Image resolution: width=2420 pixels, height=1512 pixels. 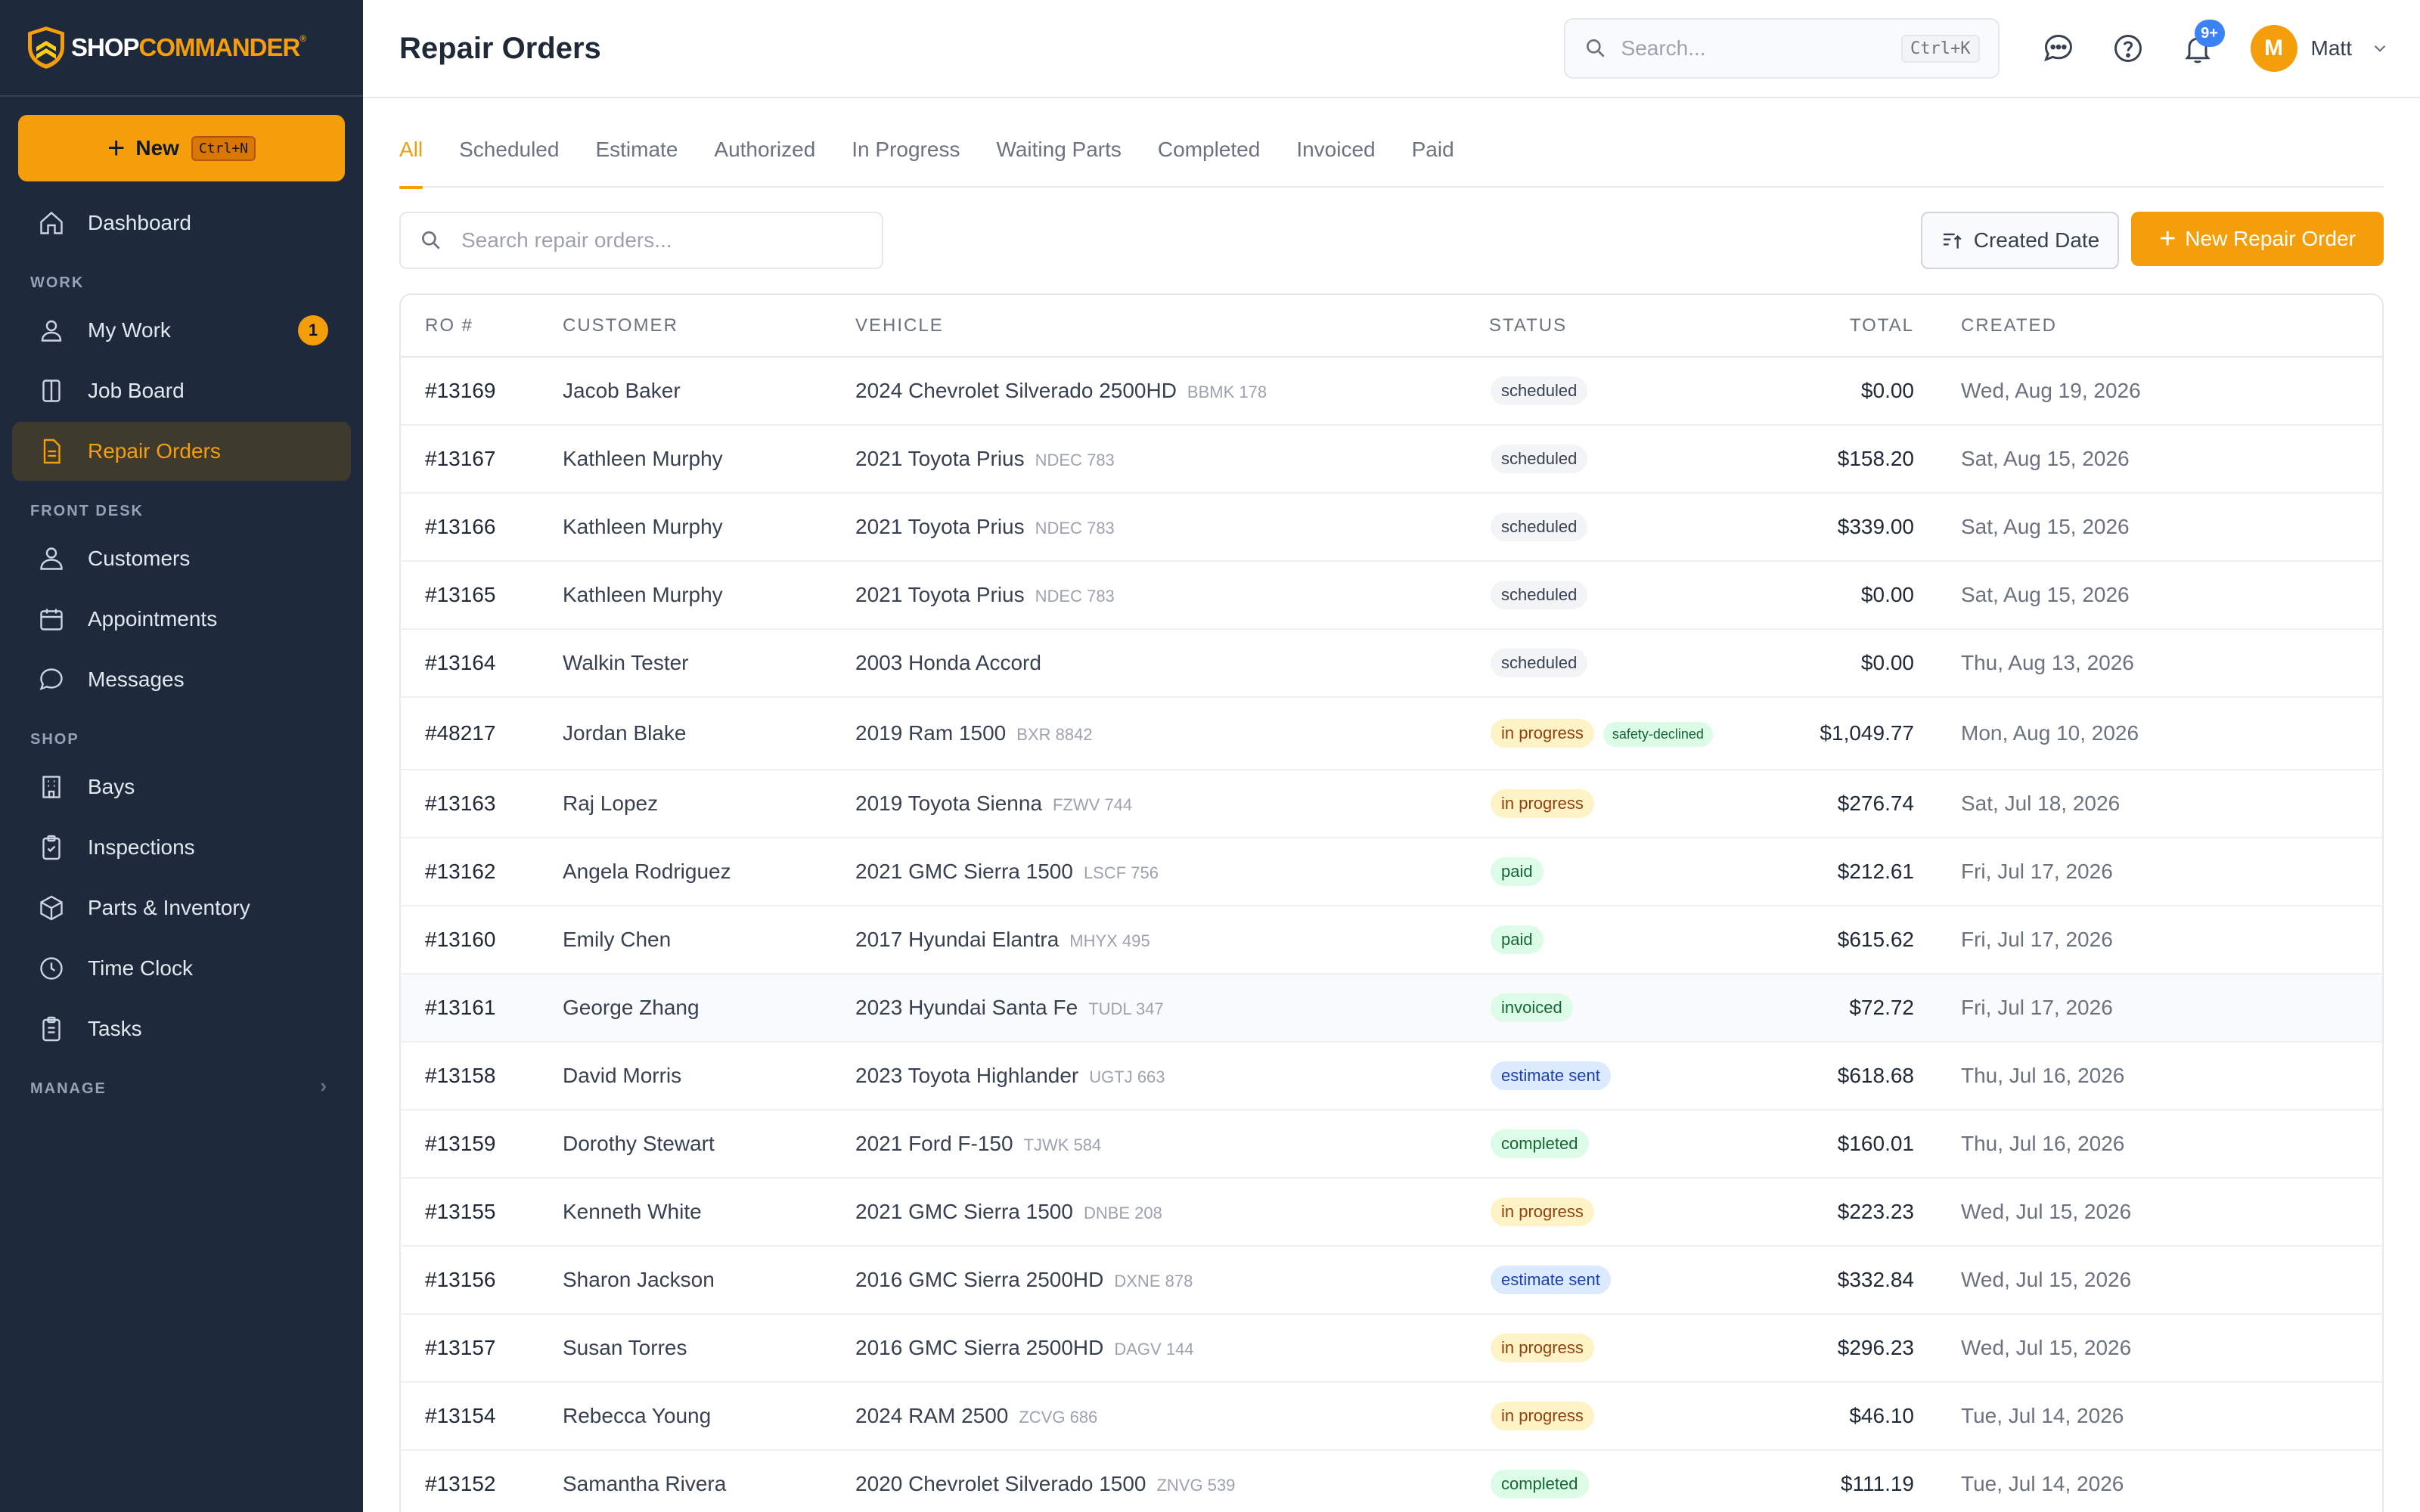 What do you see at coordinates (482, 595) in the screenshot?
I see `ro-number-cell: #13165` at bounding box center [482, 595].